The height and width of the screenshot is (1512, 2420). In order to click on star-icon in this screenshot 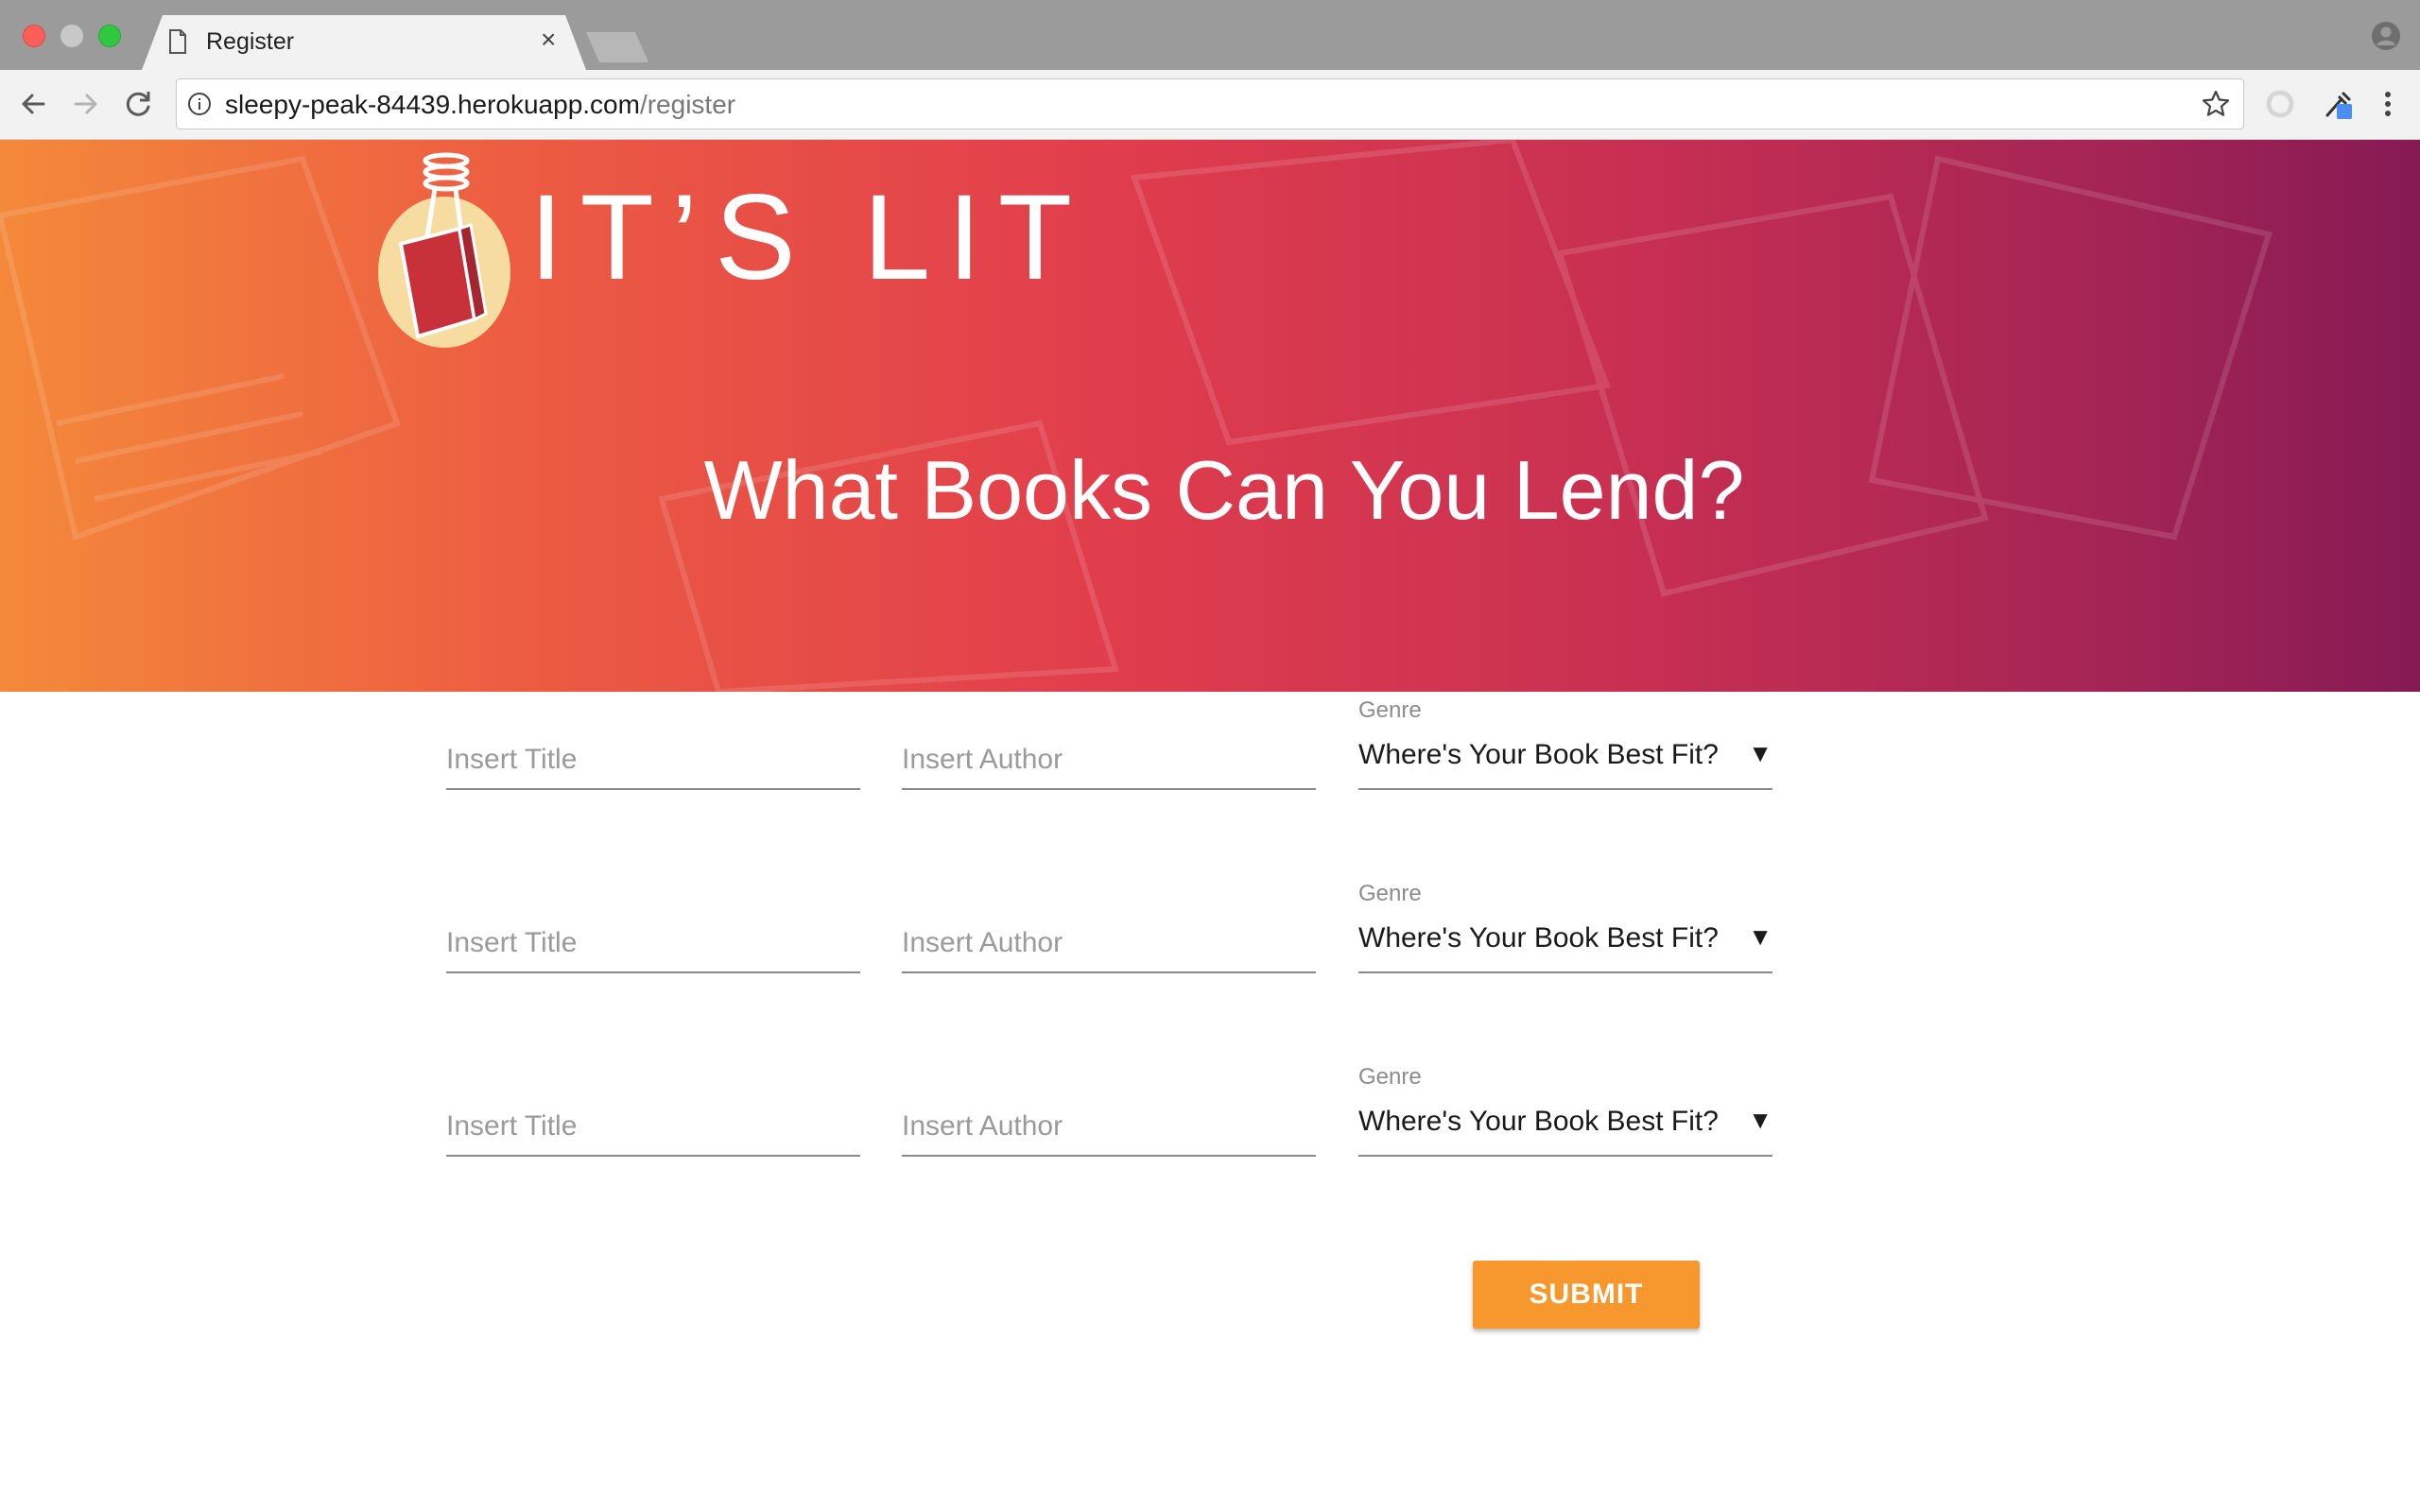, I will do `click(2216, 104)`.